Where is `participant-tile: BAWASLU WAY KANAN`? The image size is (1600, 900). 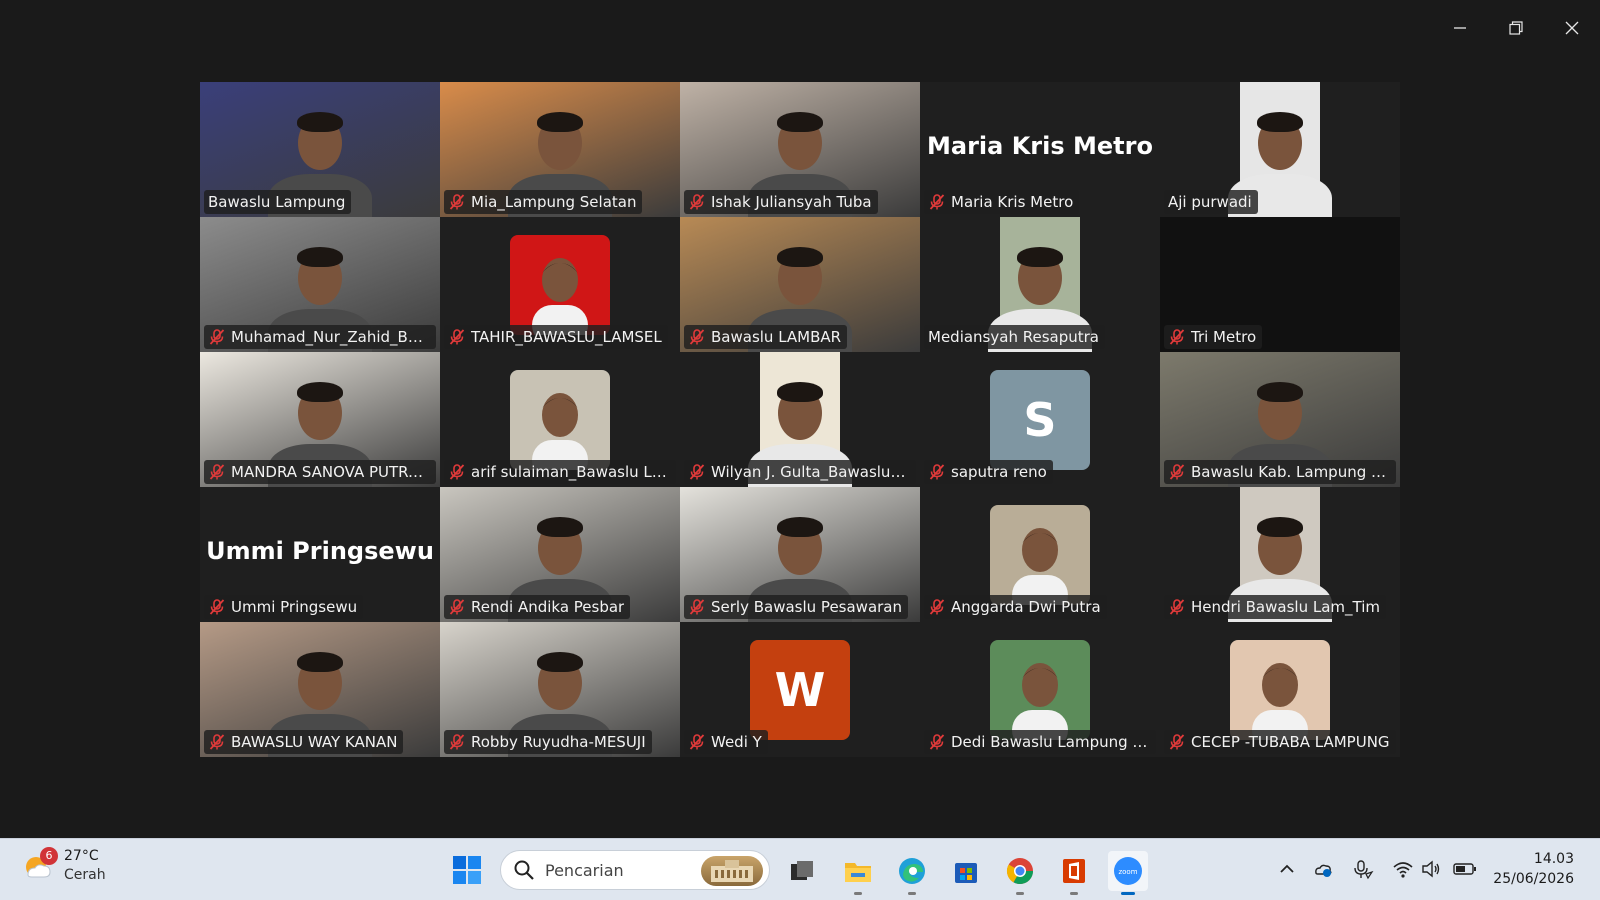 participant-tile: BAWASLU WAY KANAN is located at coordinates (320, 689).